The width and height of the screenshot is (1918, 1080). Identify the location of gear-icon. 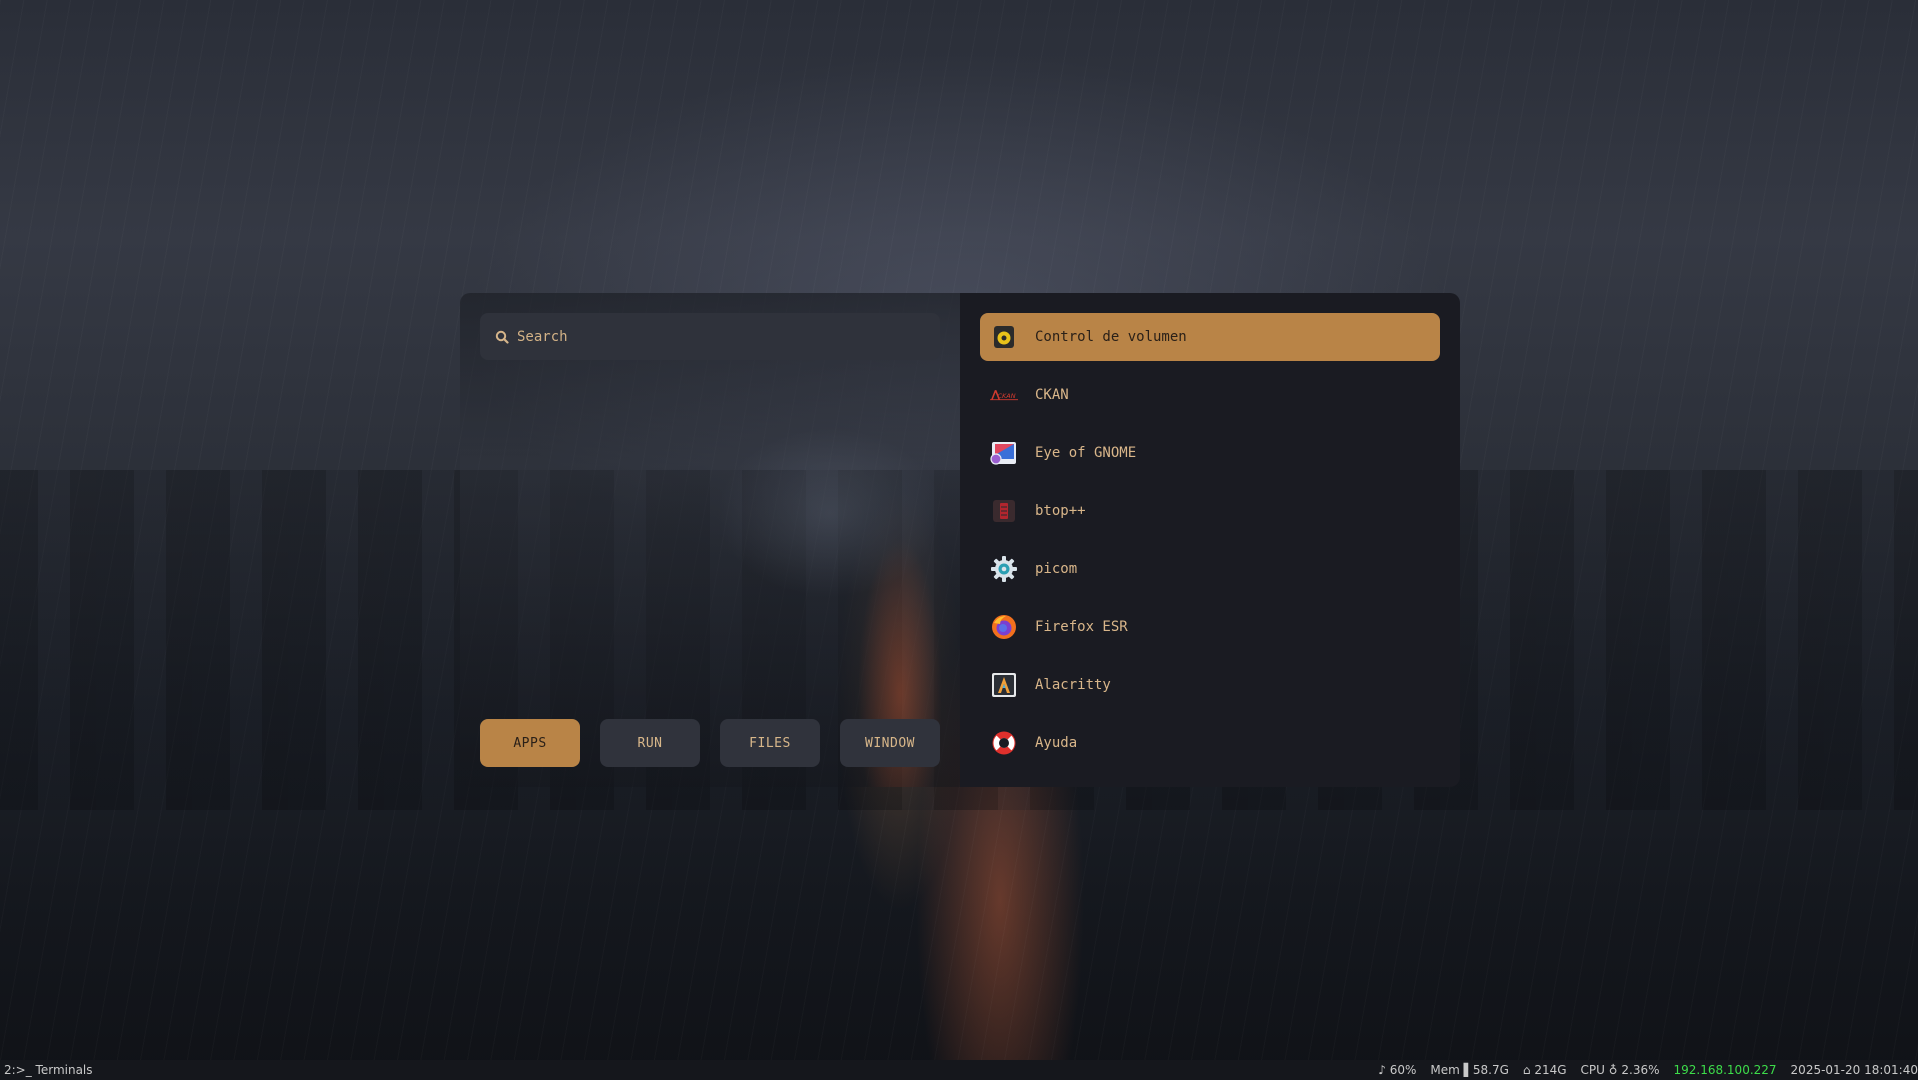
(1004, 569).